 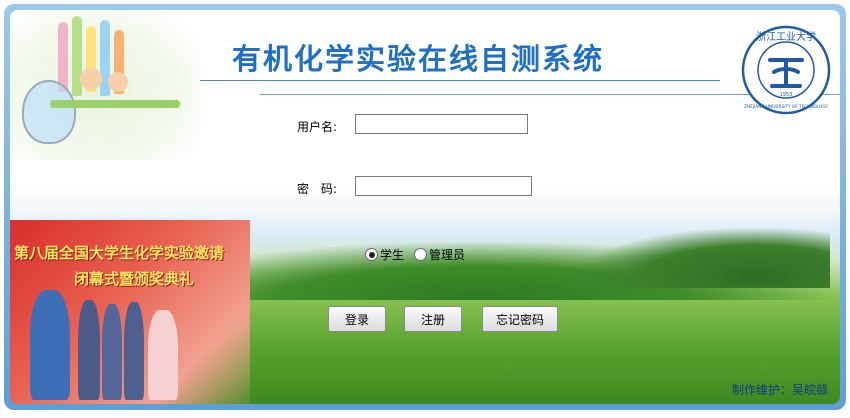 I want to click on lab-illustration, so click(x=105, y=85).